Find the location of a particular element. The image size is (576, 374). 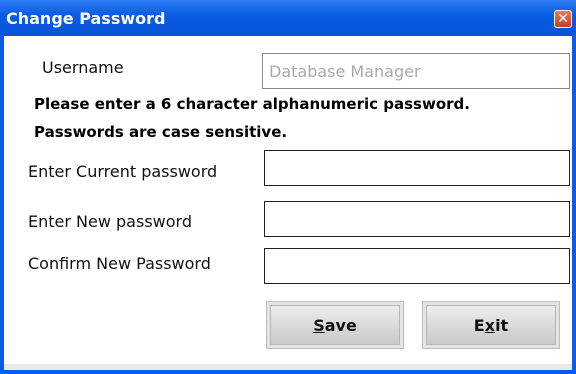

username-field is located at coordinates (416, 71).